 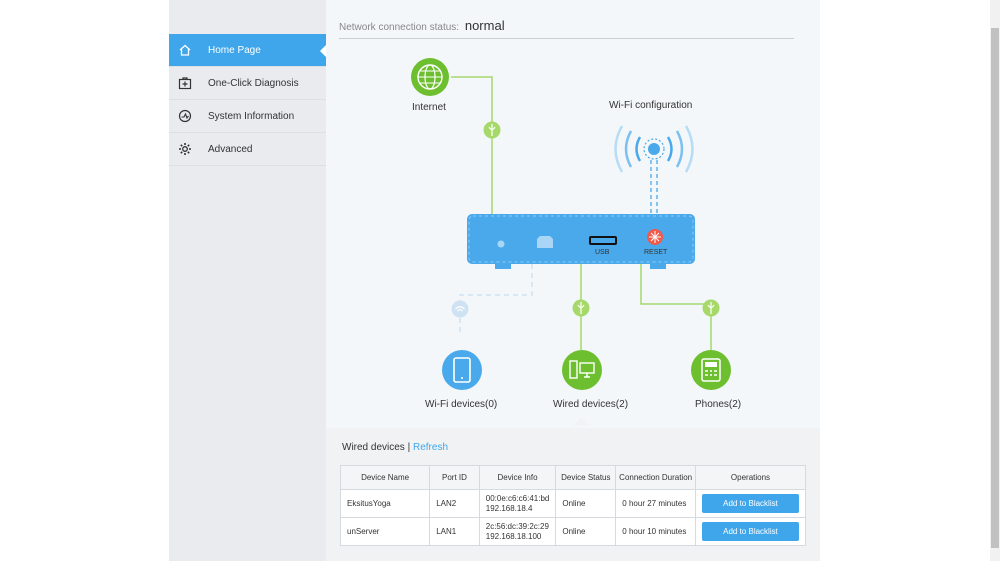 I want to click on column-header-device-status: Device Status, so click(x=586, y=477).